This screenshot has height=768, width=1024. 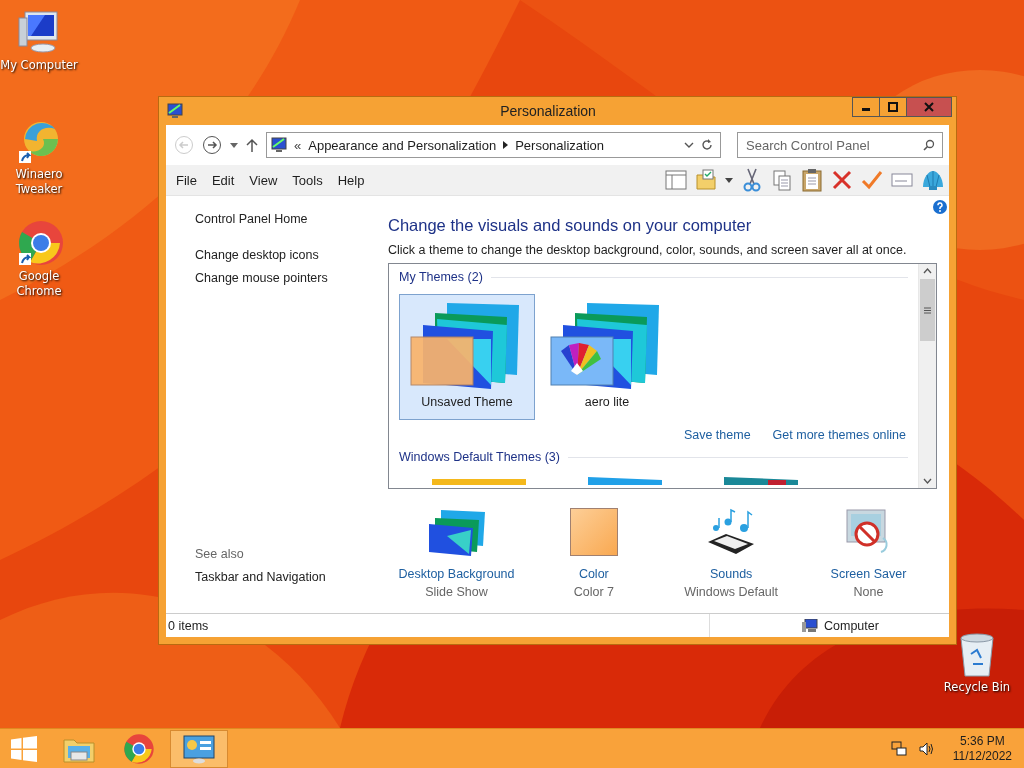 What do you see at coordinates (927, 271) in the screenshot?
I see `scroll-up-icon` at bounding box center [927, 271].